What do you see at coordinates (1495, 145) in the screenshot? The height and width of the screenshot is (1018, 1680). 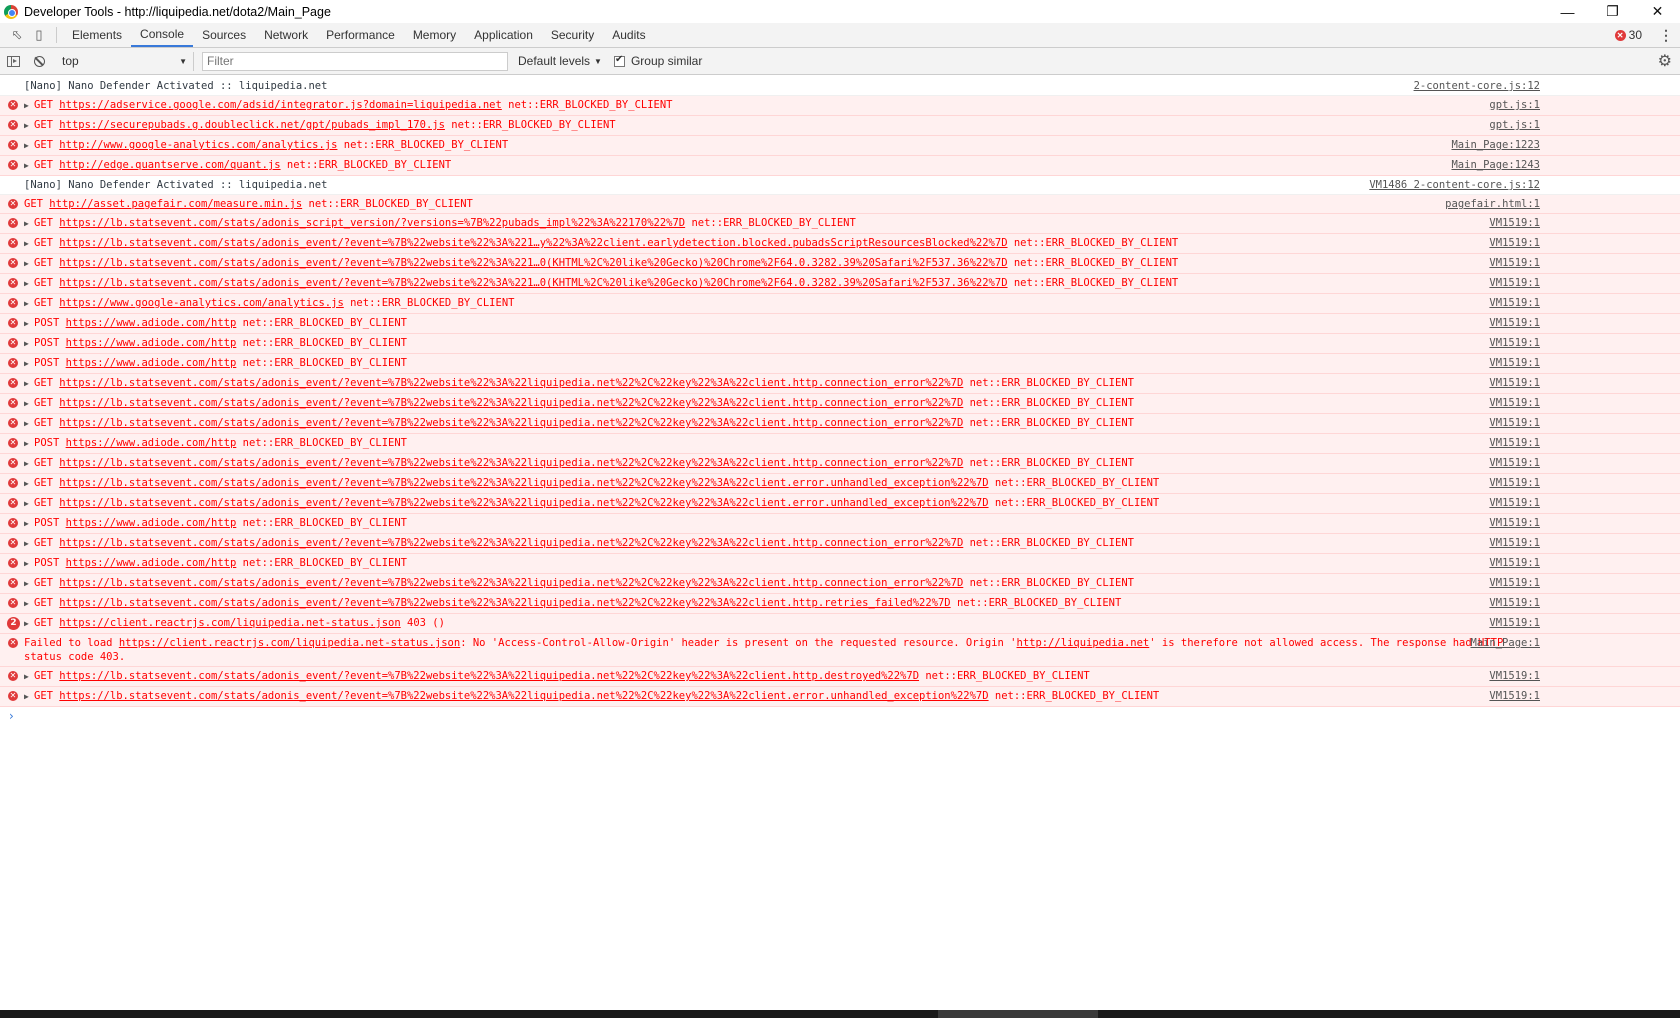 I see `message-source-link: Main_Page:1223` at bounding box center [1495, 145].